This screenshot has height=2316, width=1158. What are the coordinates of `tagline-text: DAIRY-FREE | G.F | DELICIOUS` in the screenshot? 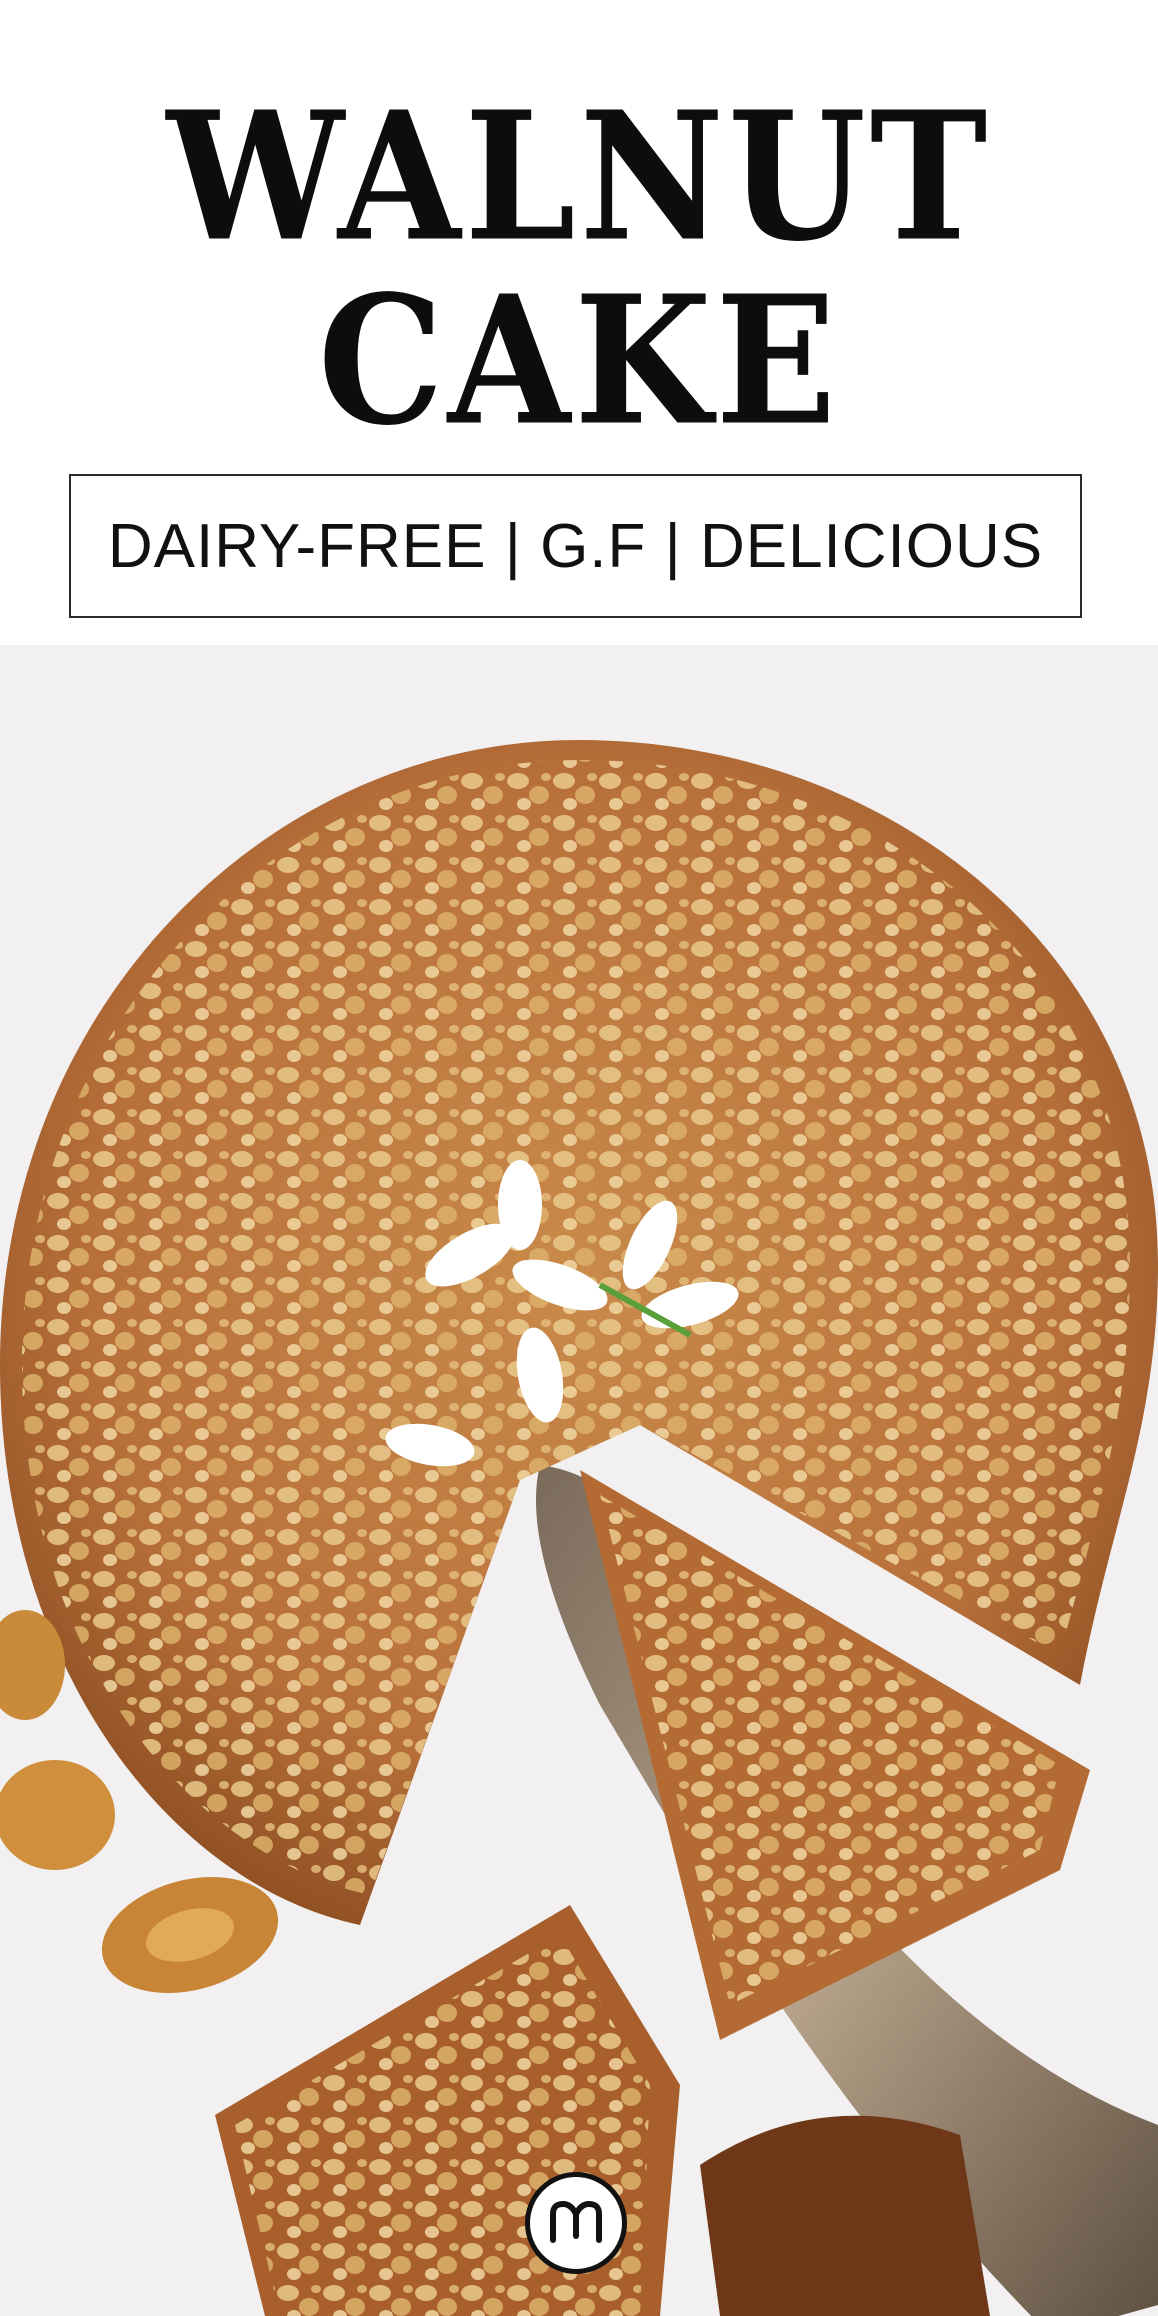 It's located at (575, 546).